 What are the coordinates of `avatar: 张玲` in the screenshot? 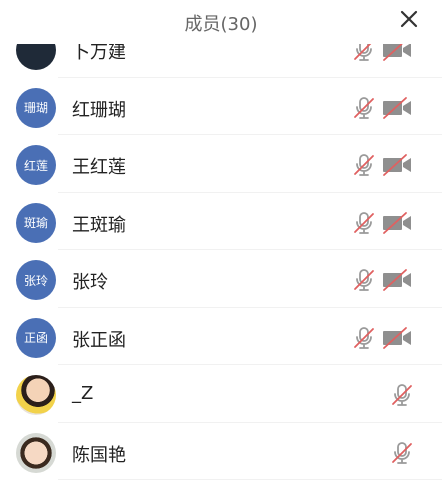 It's located at (36, 280).